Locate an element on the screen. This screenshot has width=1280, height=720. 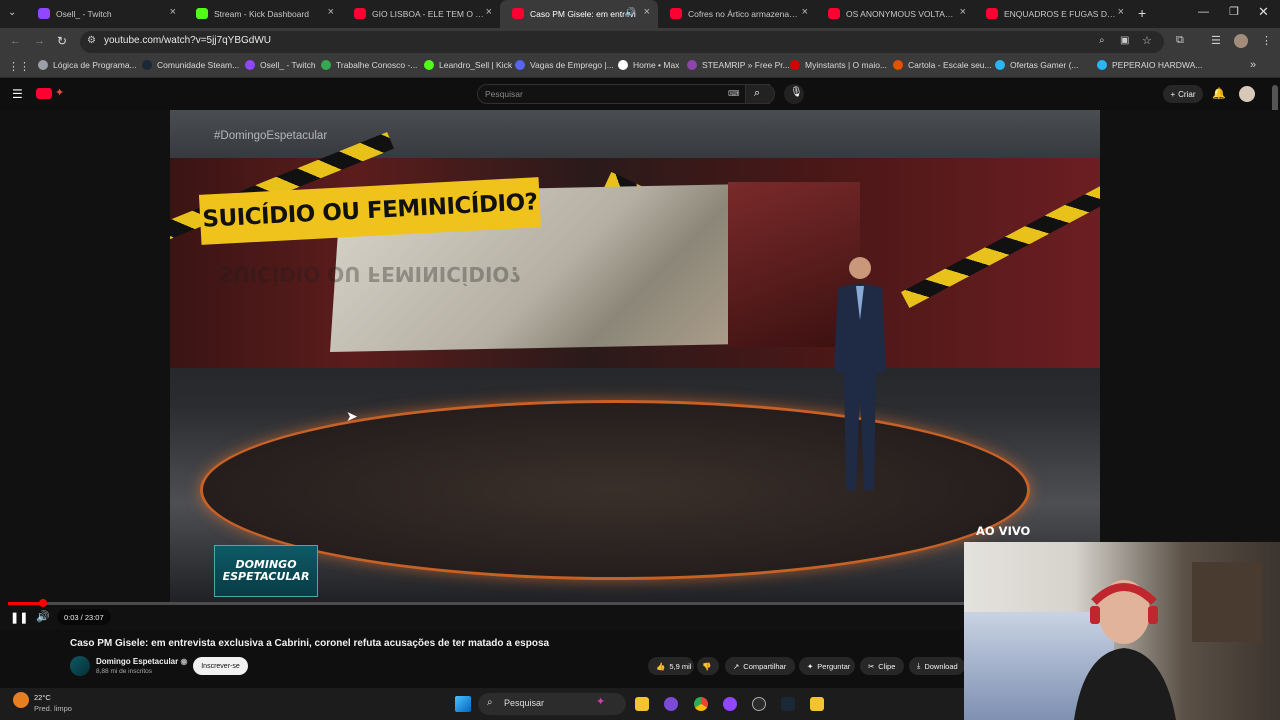
verified-icon: ◉ is located at coordinates (184, 661).